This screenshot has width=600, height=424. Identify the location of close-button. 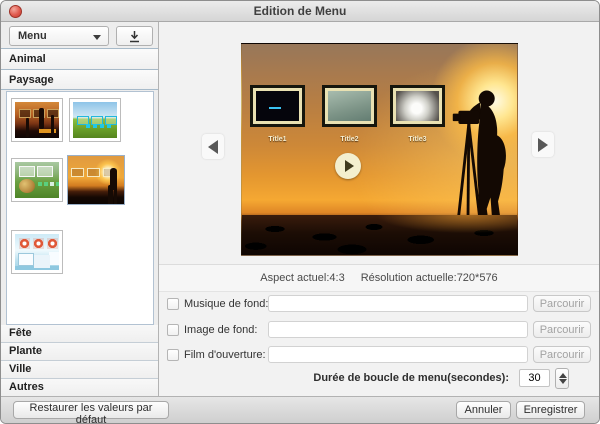
(15, 11).